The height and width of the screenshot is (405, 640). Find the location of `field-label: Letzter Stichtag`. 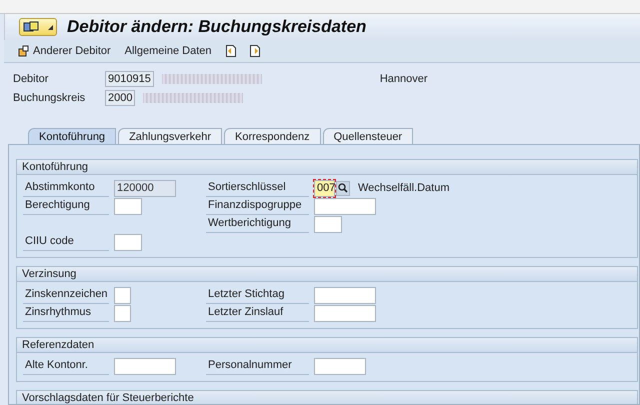

field-label: Letzter Stichtag is located at coordinates (257, 295).